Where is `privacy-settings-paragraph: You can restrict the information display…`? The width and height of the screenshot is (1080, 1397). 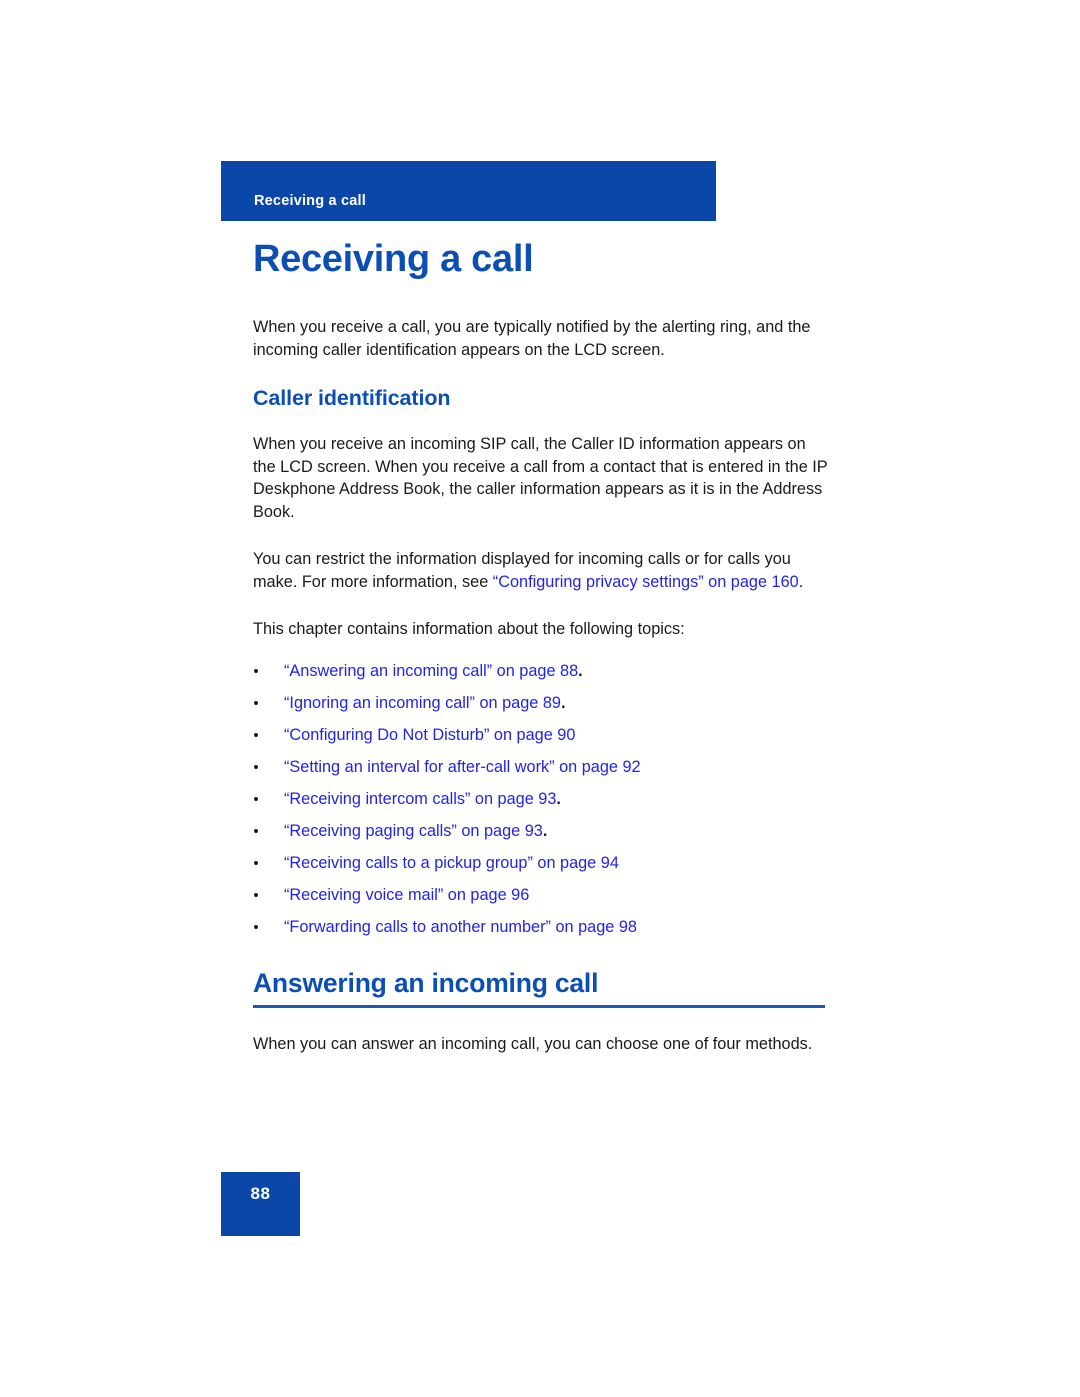
privacy-settings-paragraph: You can restrict the information display… is located at coordinates (542, 570).